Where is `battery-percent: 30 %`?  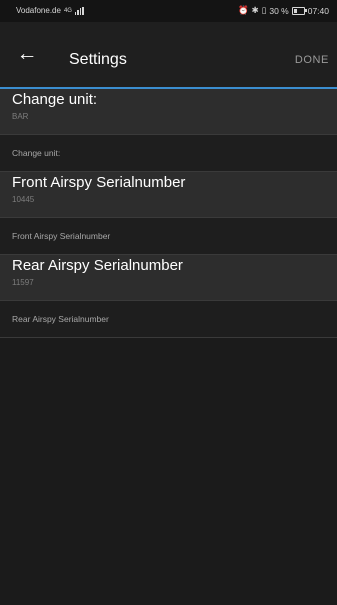
battery-percent: 30 % is located at coordinates (279, 10).